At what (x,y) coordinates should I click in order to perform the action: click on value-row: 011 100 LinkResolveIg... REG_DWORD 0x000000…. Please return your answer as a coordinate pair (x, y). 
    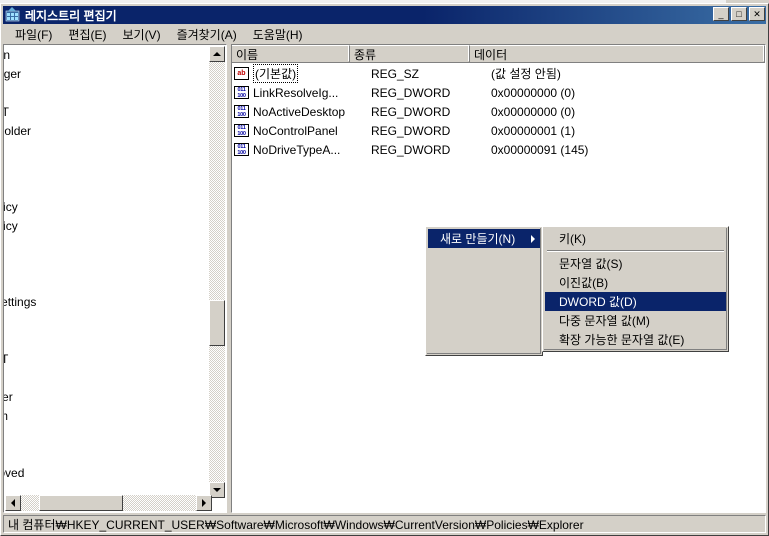
    Looking at the image, I should click on (498, 92).